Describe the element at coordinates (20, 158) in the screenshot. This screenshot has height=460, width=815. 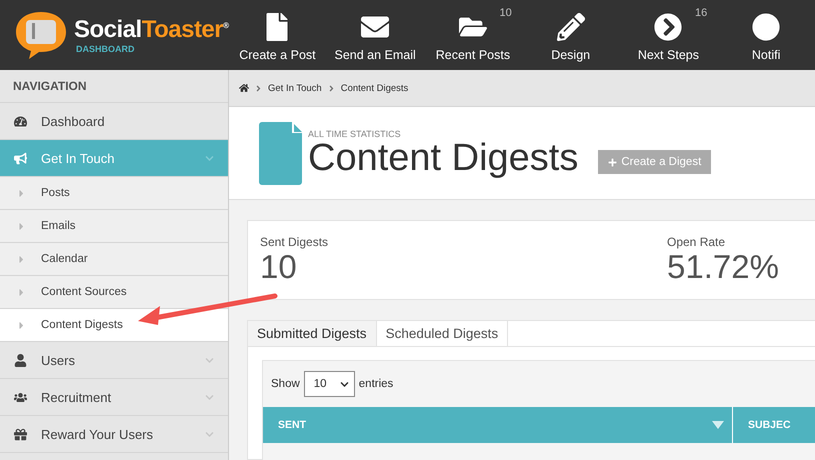
I see `megaphone-icon` at that location.